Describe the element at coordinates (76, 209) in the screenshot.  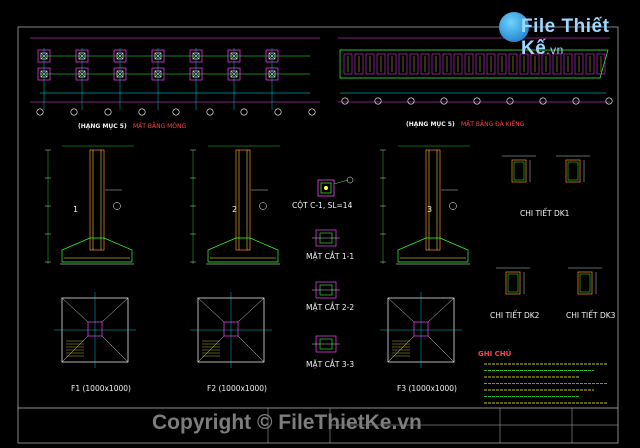
I see `elevation-tag-1: 1` at that location.